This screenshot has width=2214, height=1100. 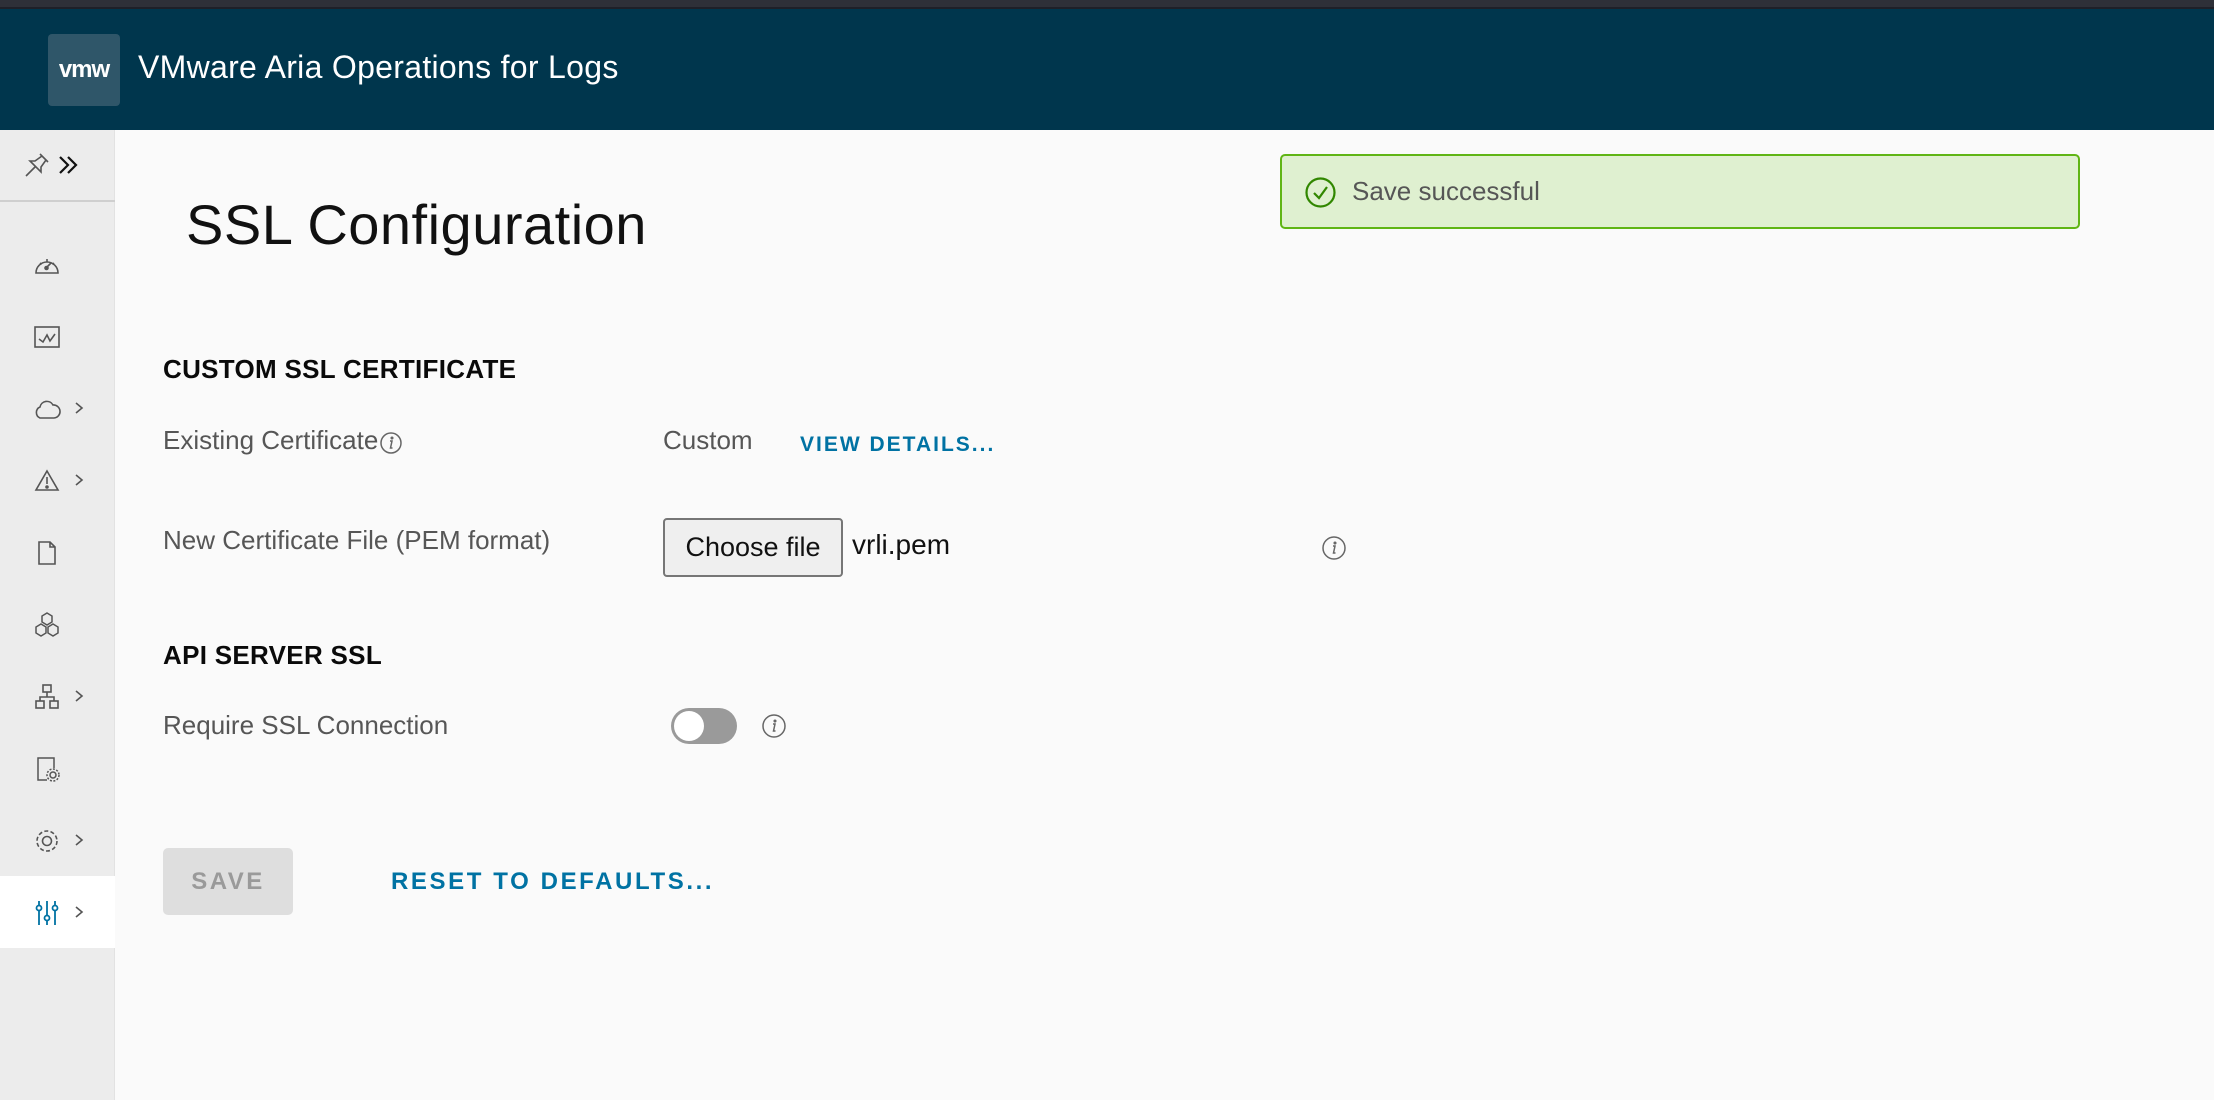 I want to click on require-ssl-toggle, so click(x=704, y=726).